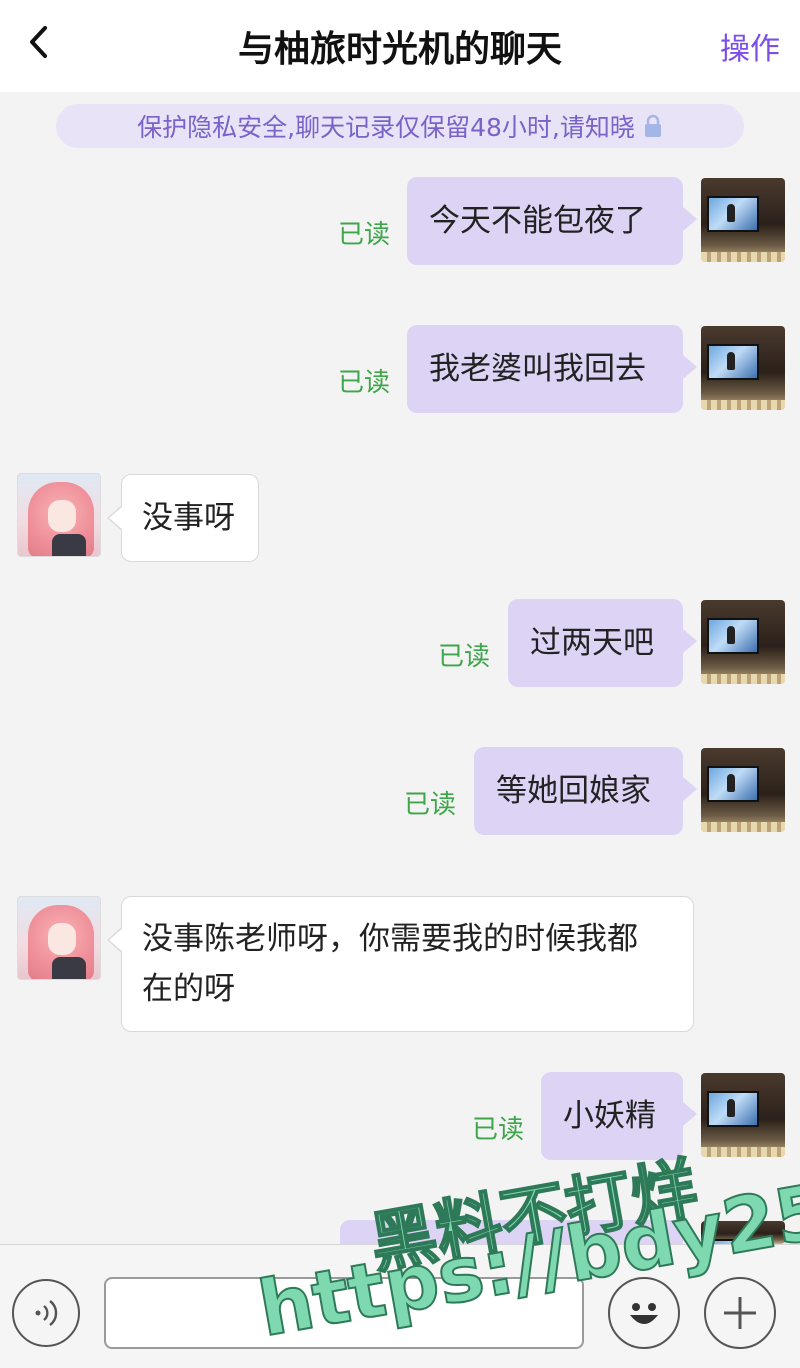 This screenshot has height=1368, width=800. I want to click on message-bubble-mine: 过两天吧, so click(602, 643).